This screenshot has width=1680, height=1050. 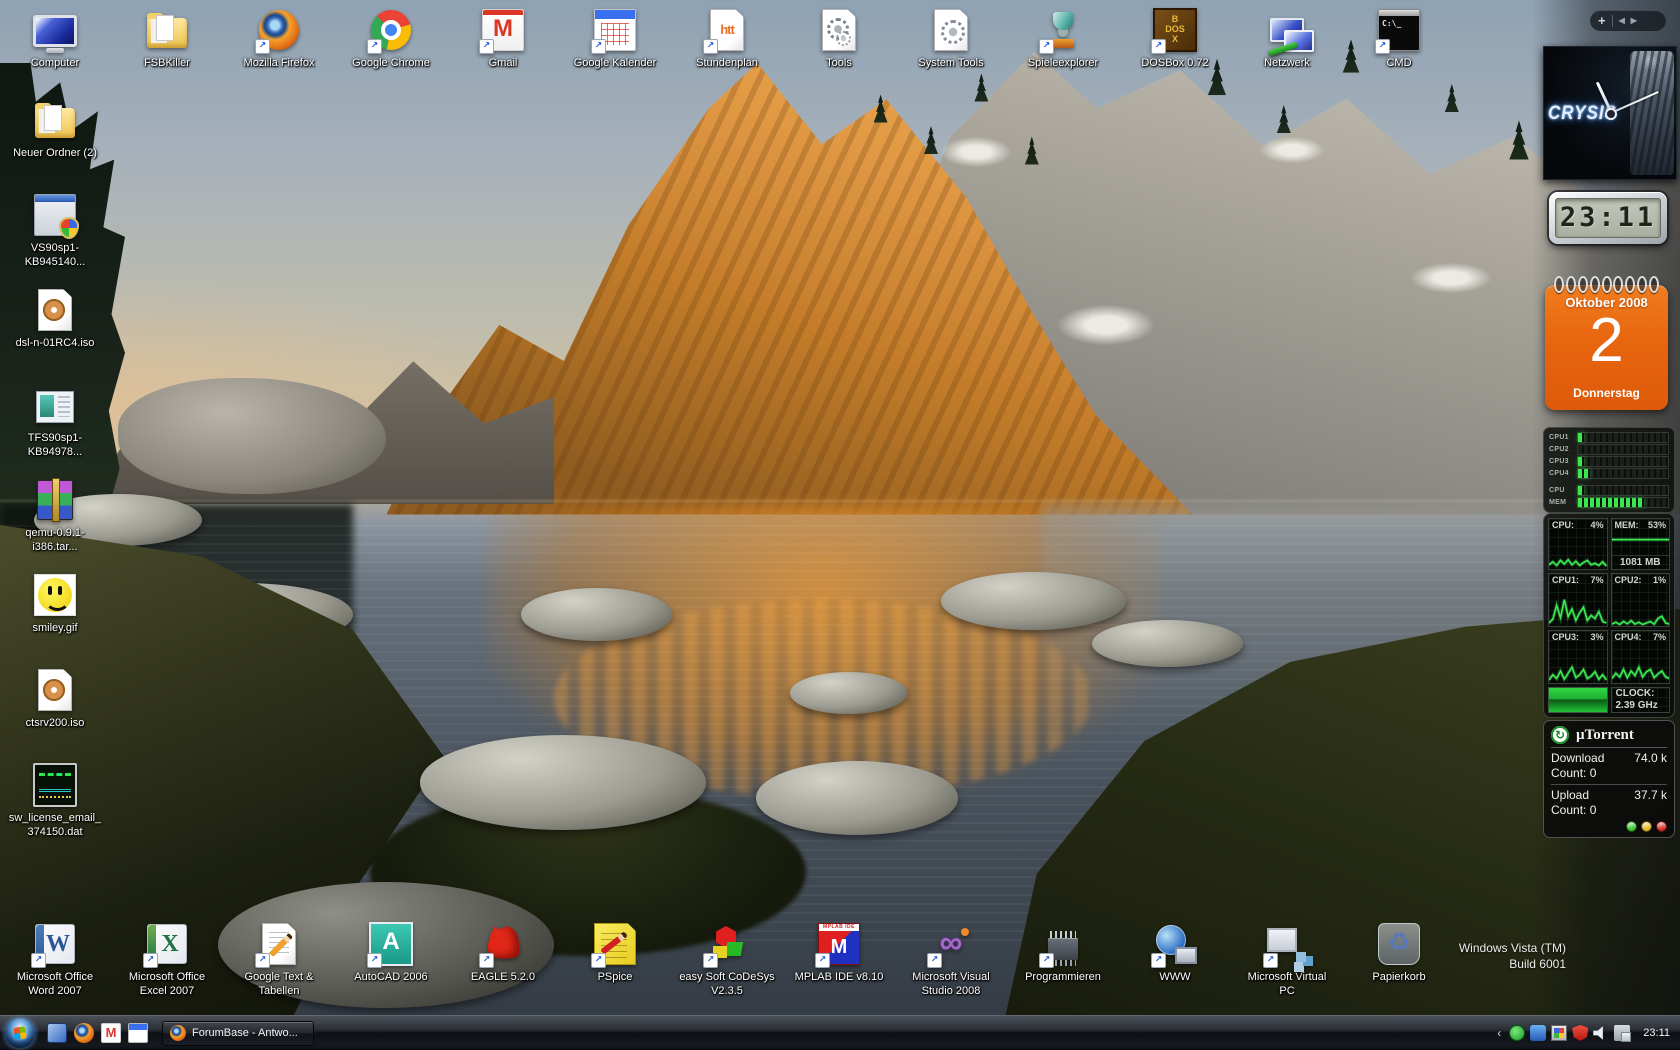 I want to click on crysis-analog-clock-gadget: CRYSIS, so click(x=1610, y=113).